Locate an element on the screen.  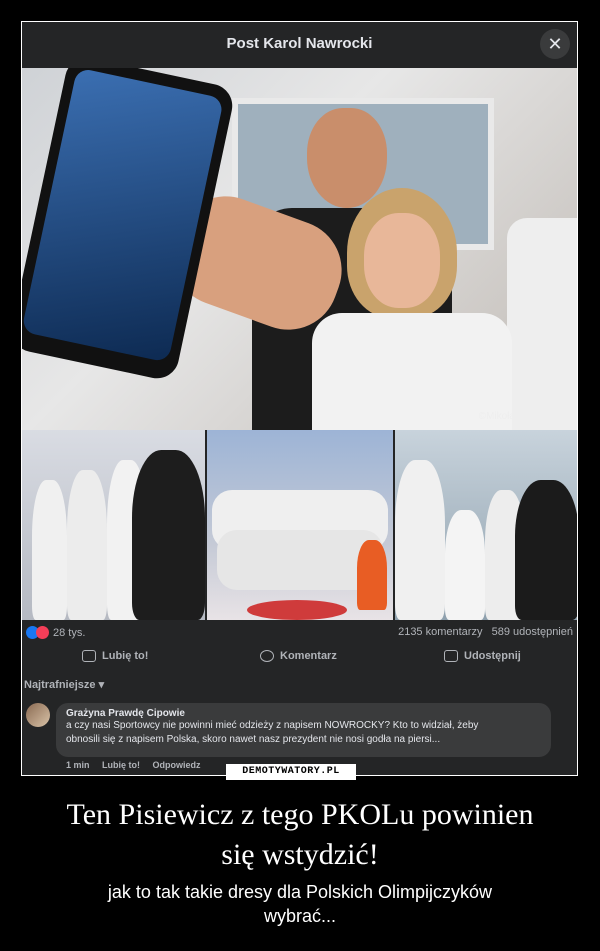
comment-reply-link: Odpowiedz is located at coordinates (177, 765).